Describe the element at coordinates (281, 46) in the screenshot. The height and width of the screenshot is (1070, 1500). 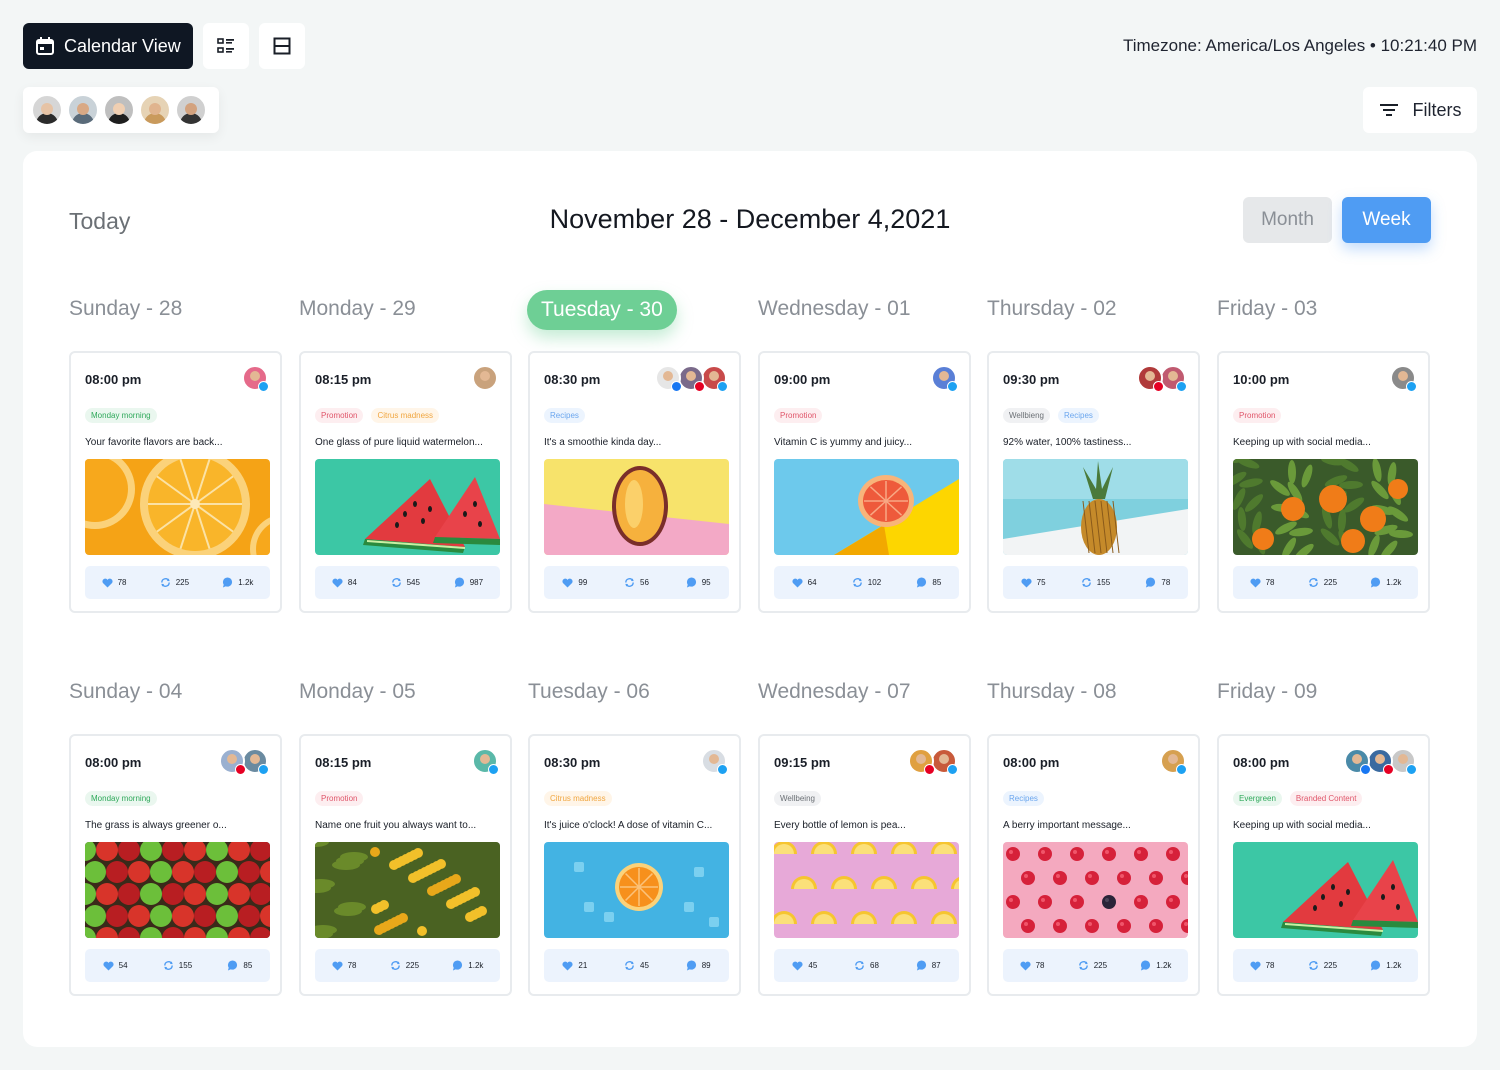
I see `grid-view-button` at that location.